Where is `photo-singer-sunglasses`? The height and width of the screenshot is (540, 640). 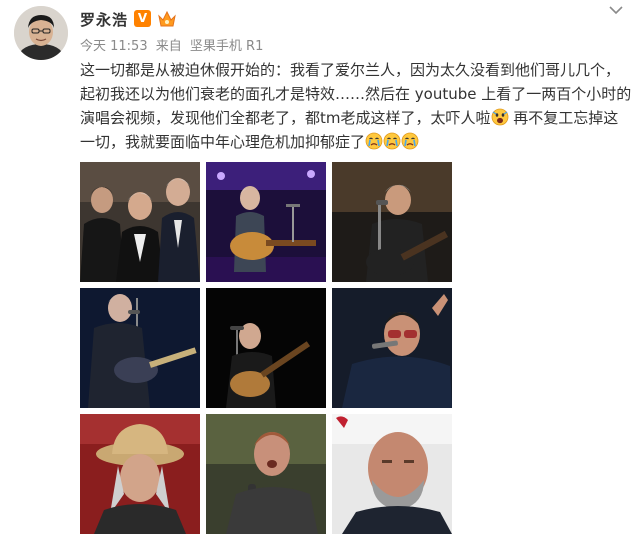
photo-singer-sunglasses is located at coordinates (392, 348).